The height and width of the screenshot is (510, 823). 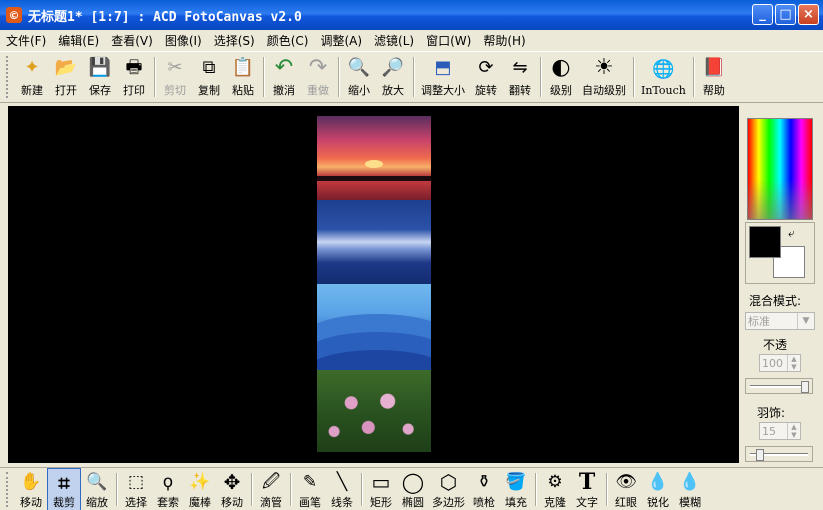 What do you see at coordinates (209, 77) in the screenshot?
I see `copy-button: ⧉ 复制` at bounding box center [209, 77].